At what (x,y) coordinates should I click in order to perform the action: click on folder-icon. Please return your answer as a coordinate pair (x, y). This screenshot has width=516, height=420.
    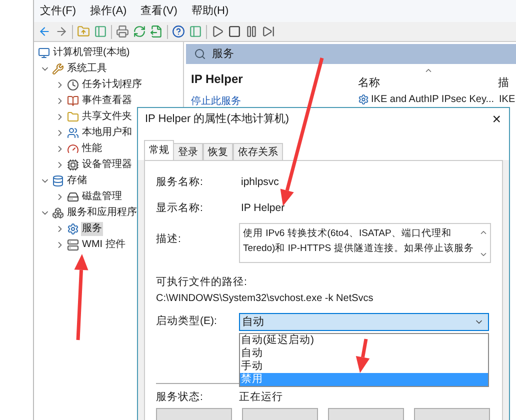
    Looking at the image, I should click on (73, 117).